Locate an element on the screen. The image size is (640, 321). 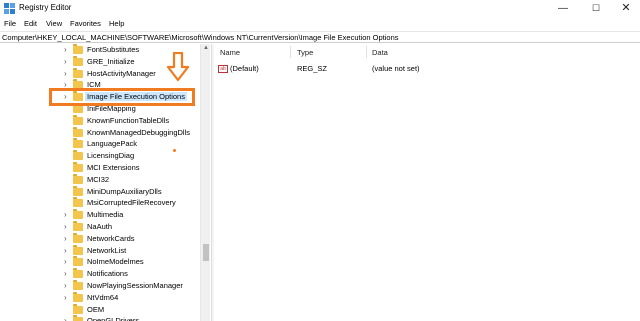
tree-item: LicensingDiag is located at coordinates (100, 156).